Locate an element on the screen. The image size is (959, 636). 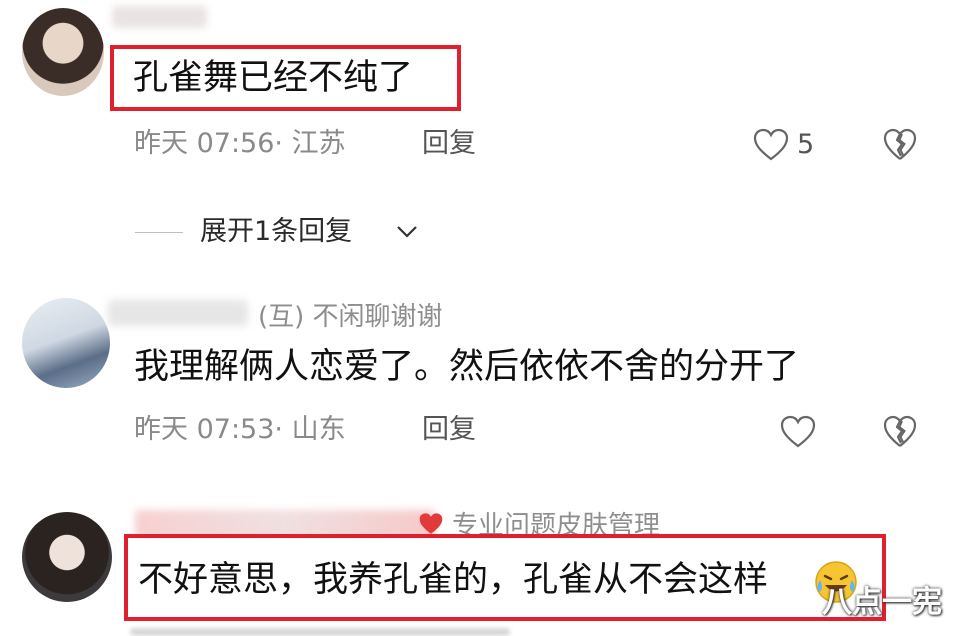
comment-text: 我理解俩人恋爱了。然后依依不舍的分开了 is located at coordinates (467, 367).